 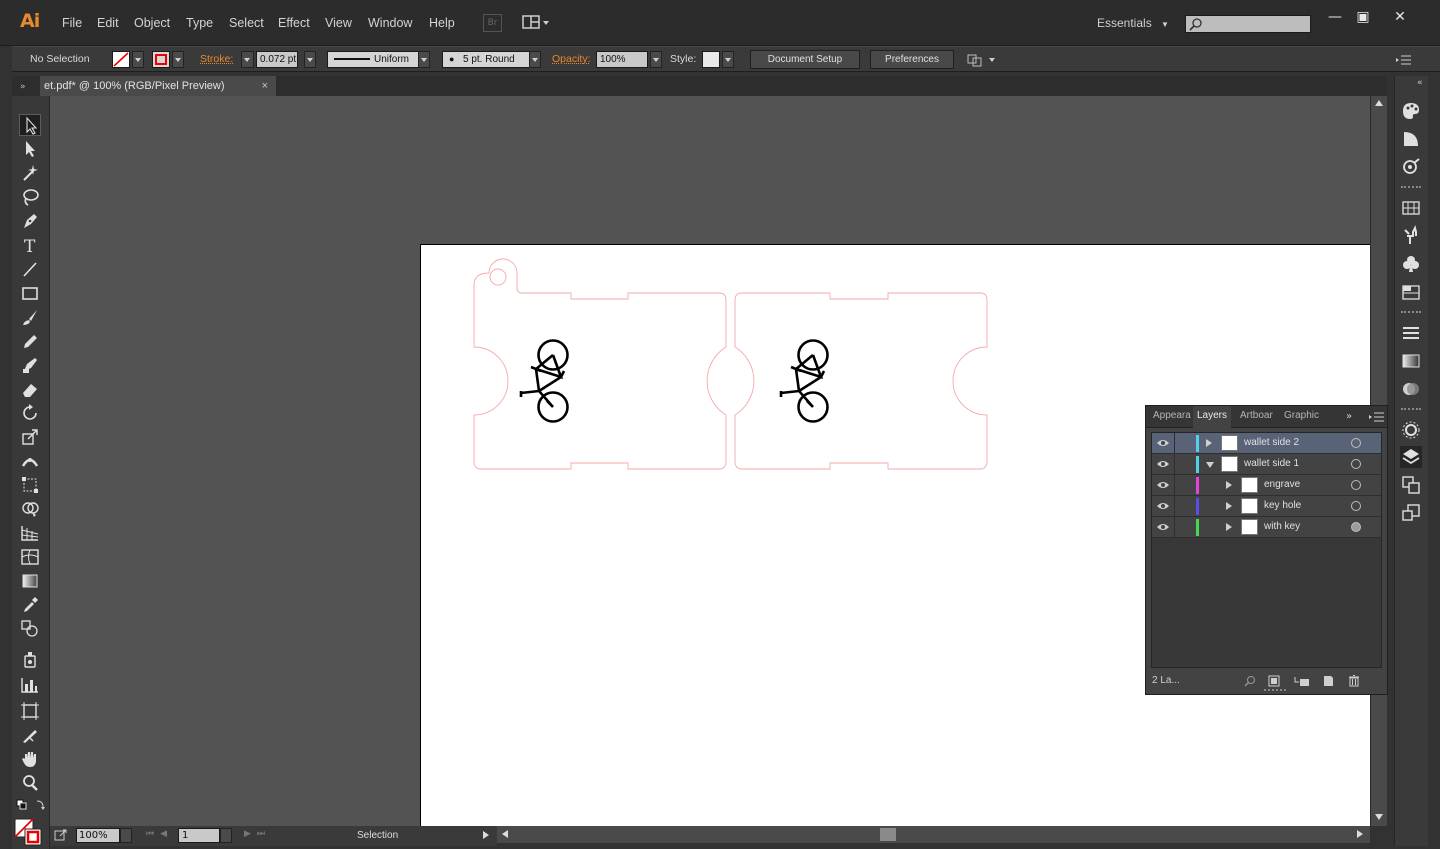 I want to click on eraser-tool, so click(x=30, y=389).